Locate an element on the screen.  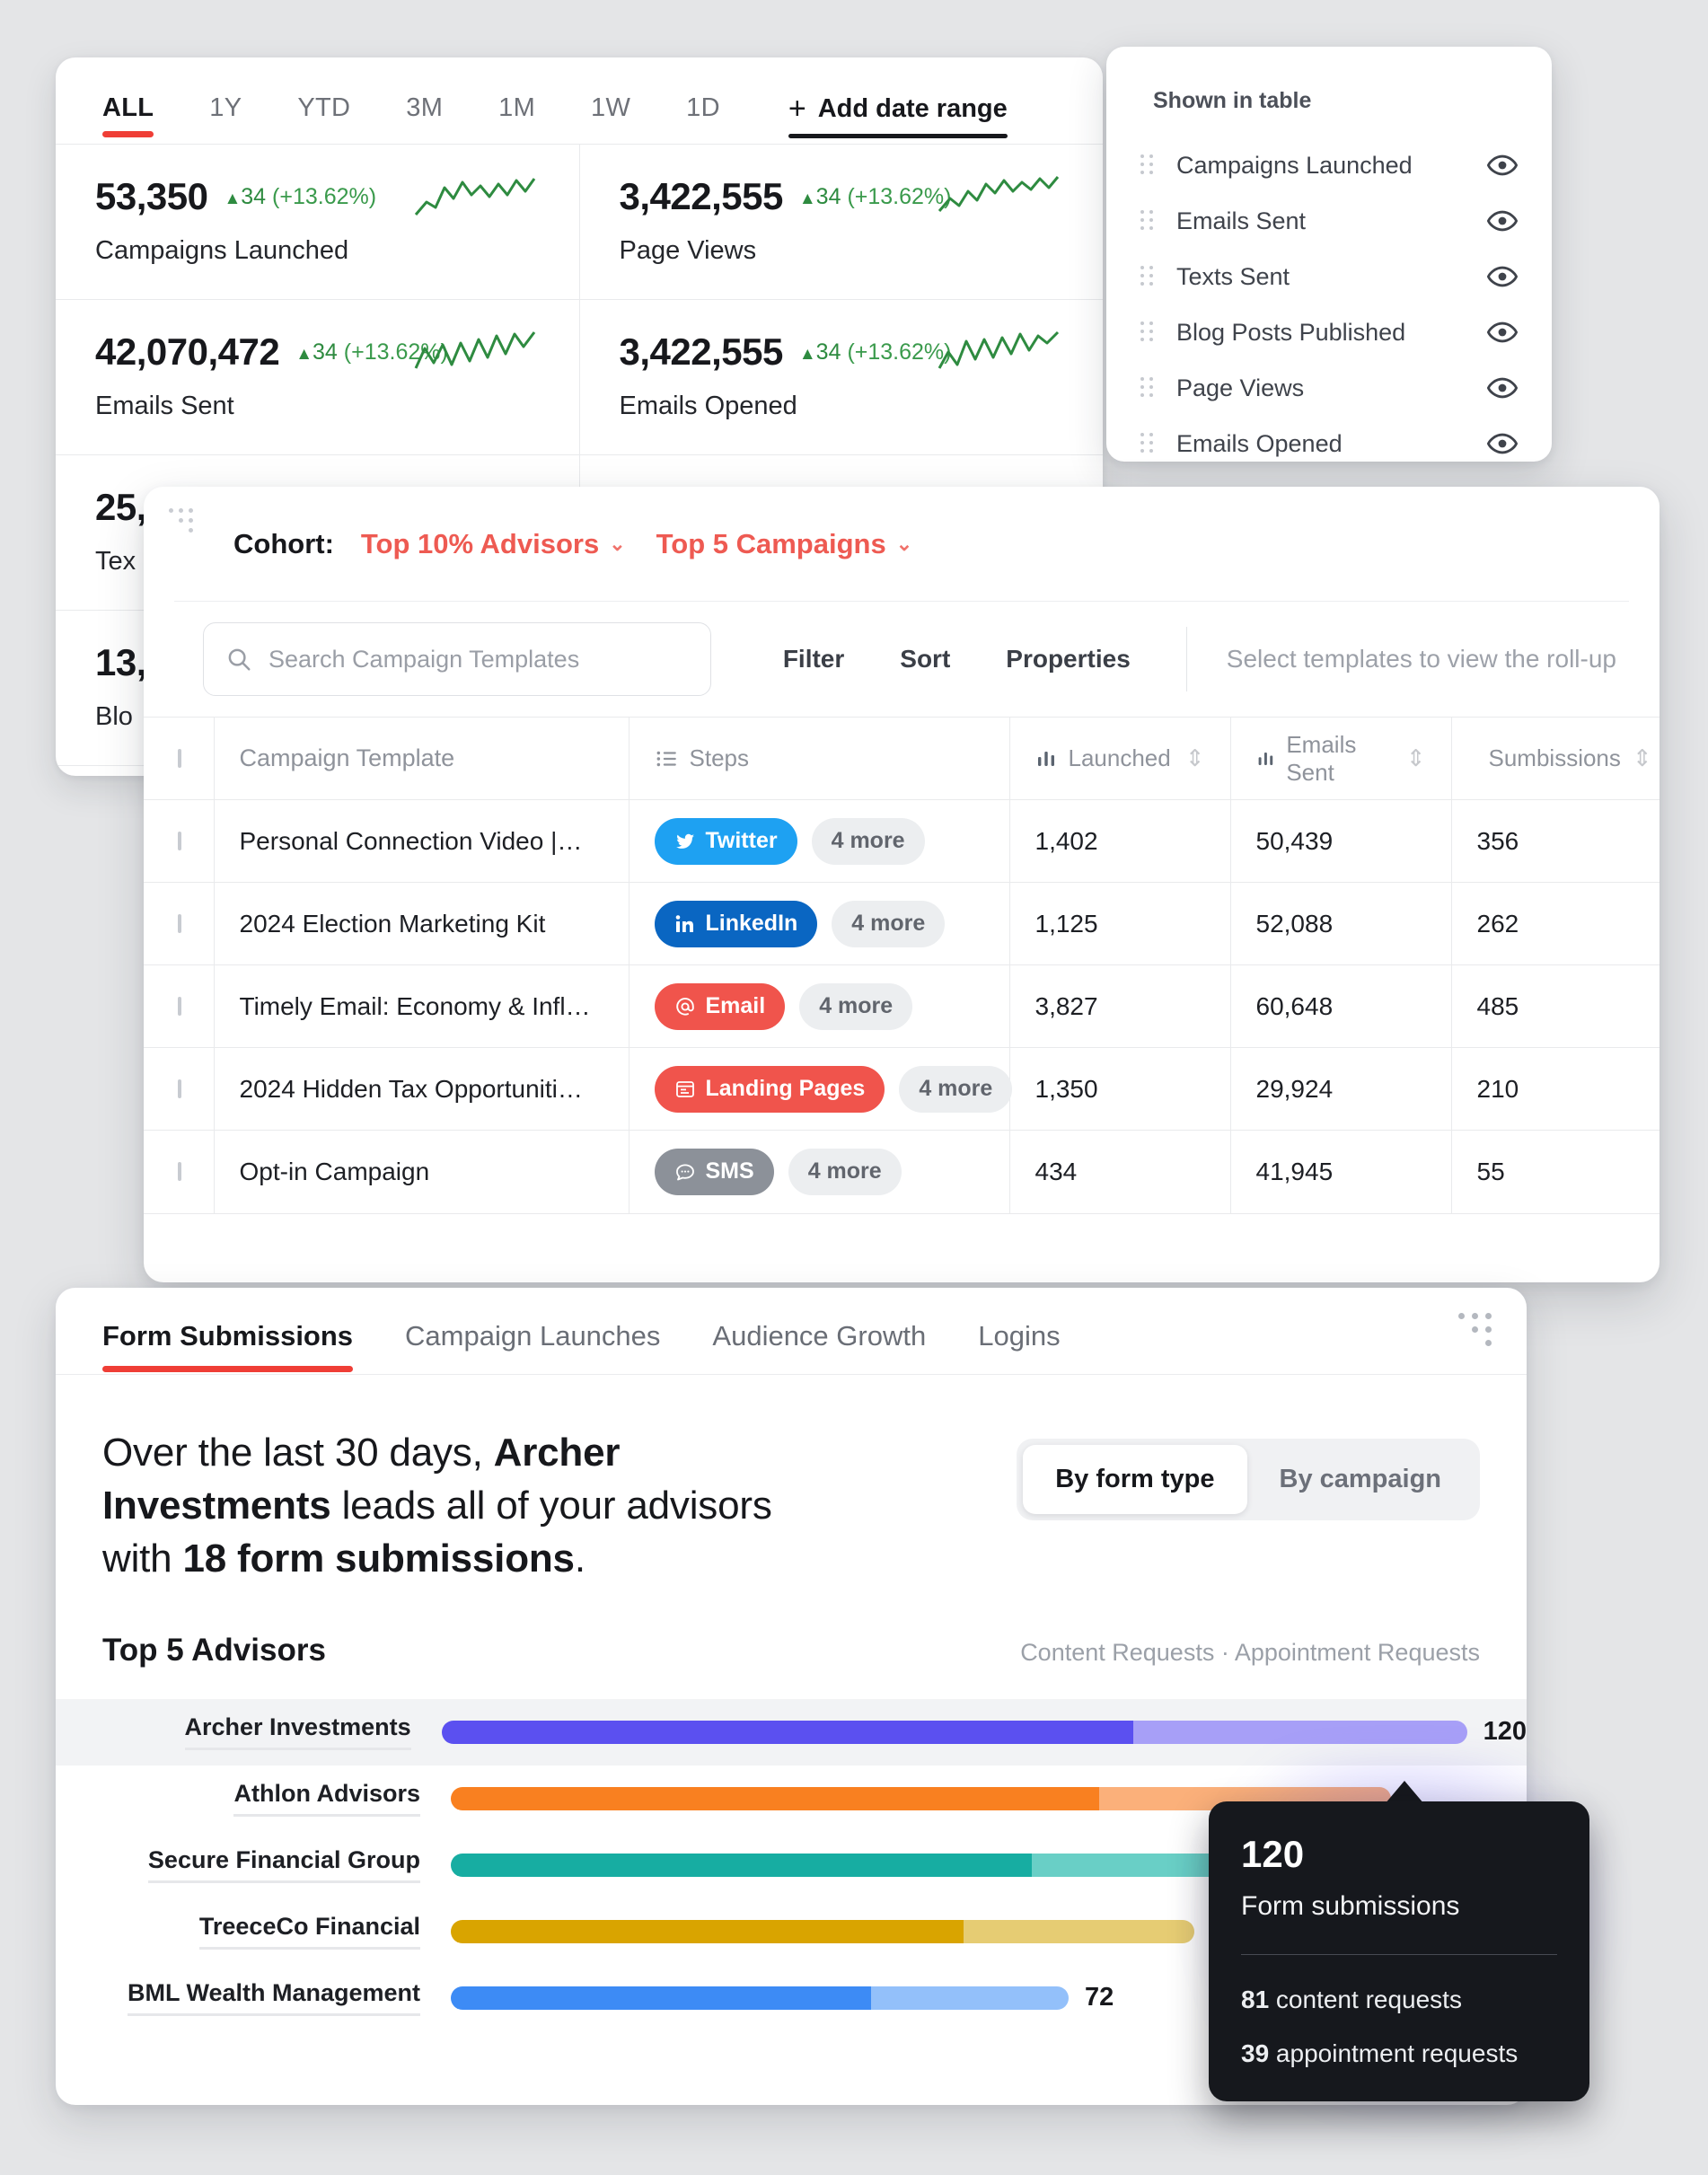
bar-segment-appointment-requests is located at coordinates (1300, 1732).